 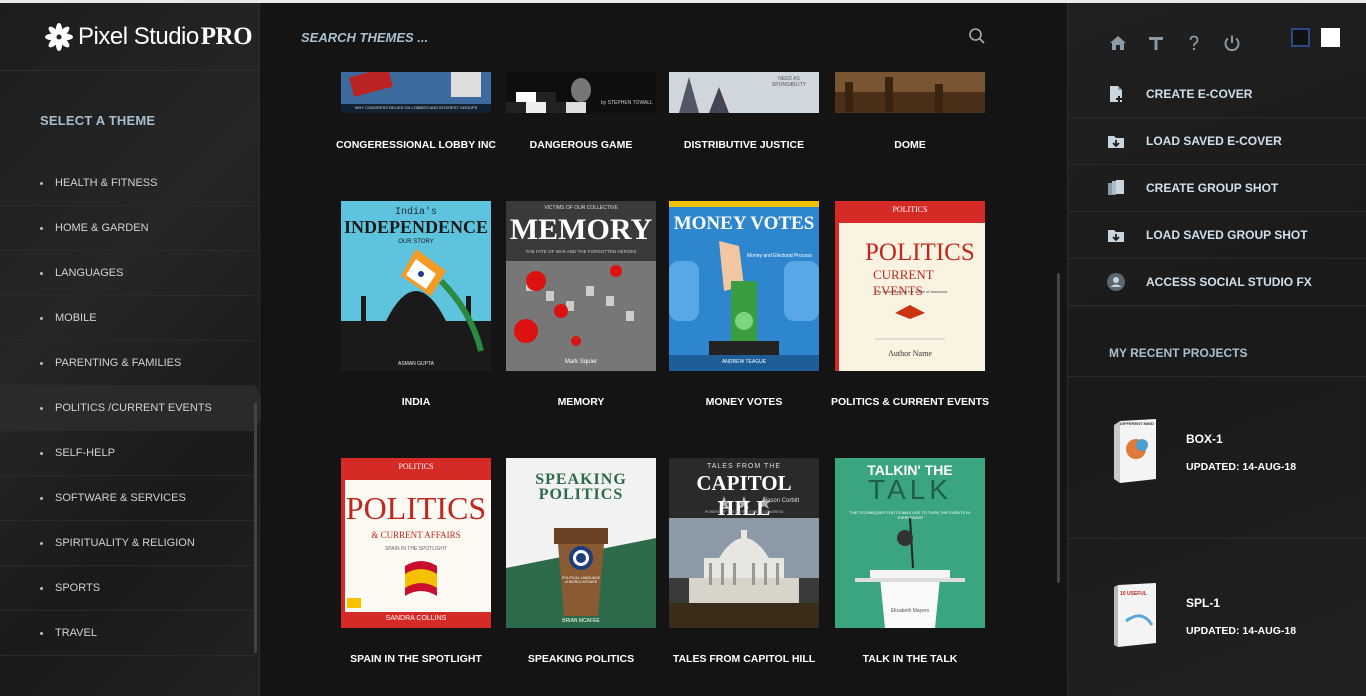 What do you see at coordinates (416, 535) in the screenshot?
I see `cover-subtitle: & CURRENT AFFAIRS` at bounding box center [416, 535].